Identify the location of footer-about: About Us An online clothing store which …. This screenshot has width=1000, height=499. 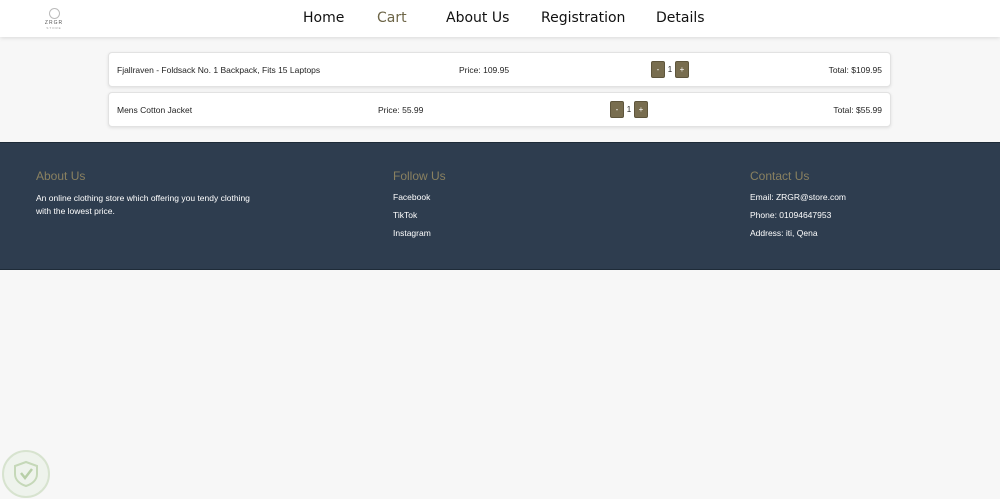
(146, 193).